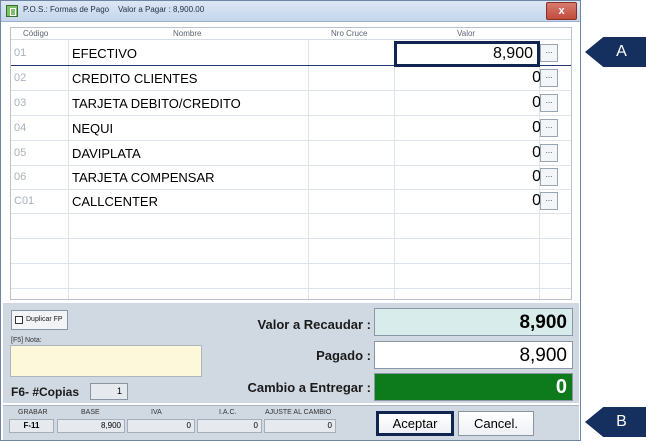 The width and height of the screenshot is (648, 445). Describe the element at coordinates (349, 33) in the screenshot. I see `header-cross: Nro Cruce` at that location.